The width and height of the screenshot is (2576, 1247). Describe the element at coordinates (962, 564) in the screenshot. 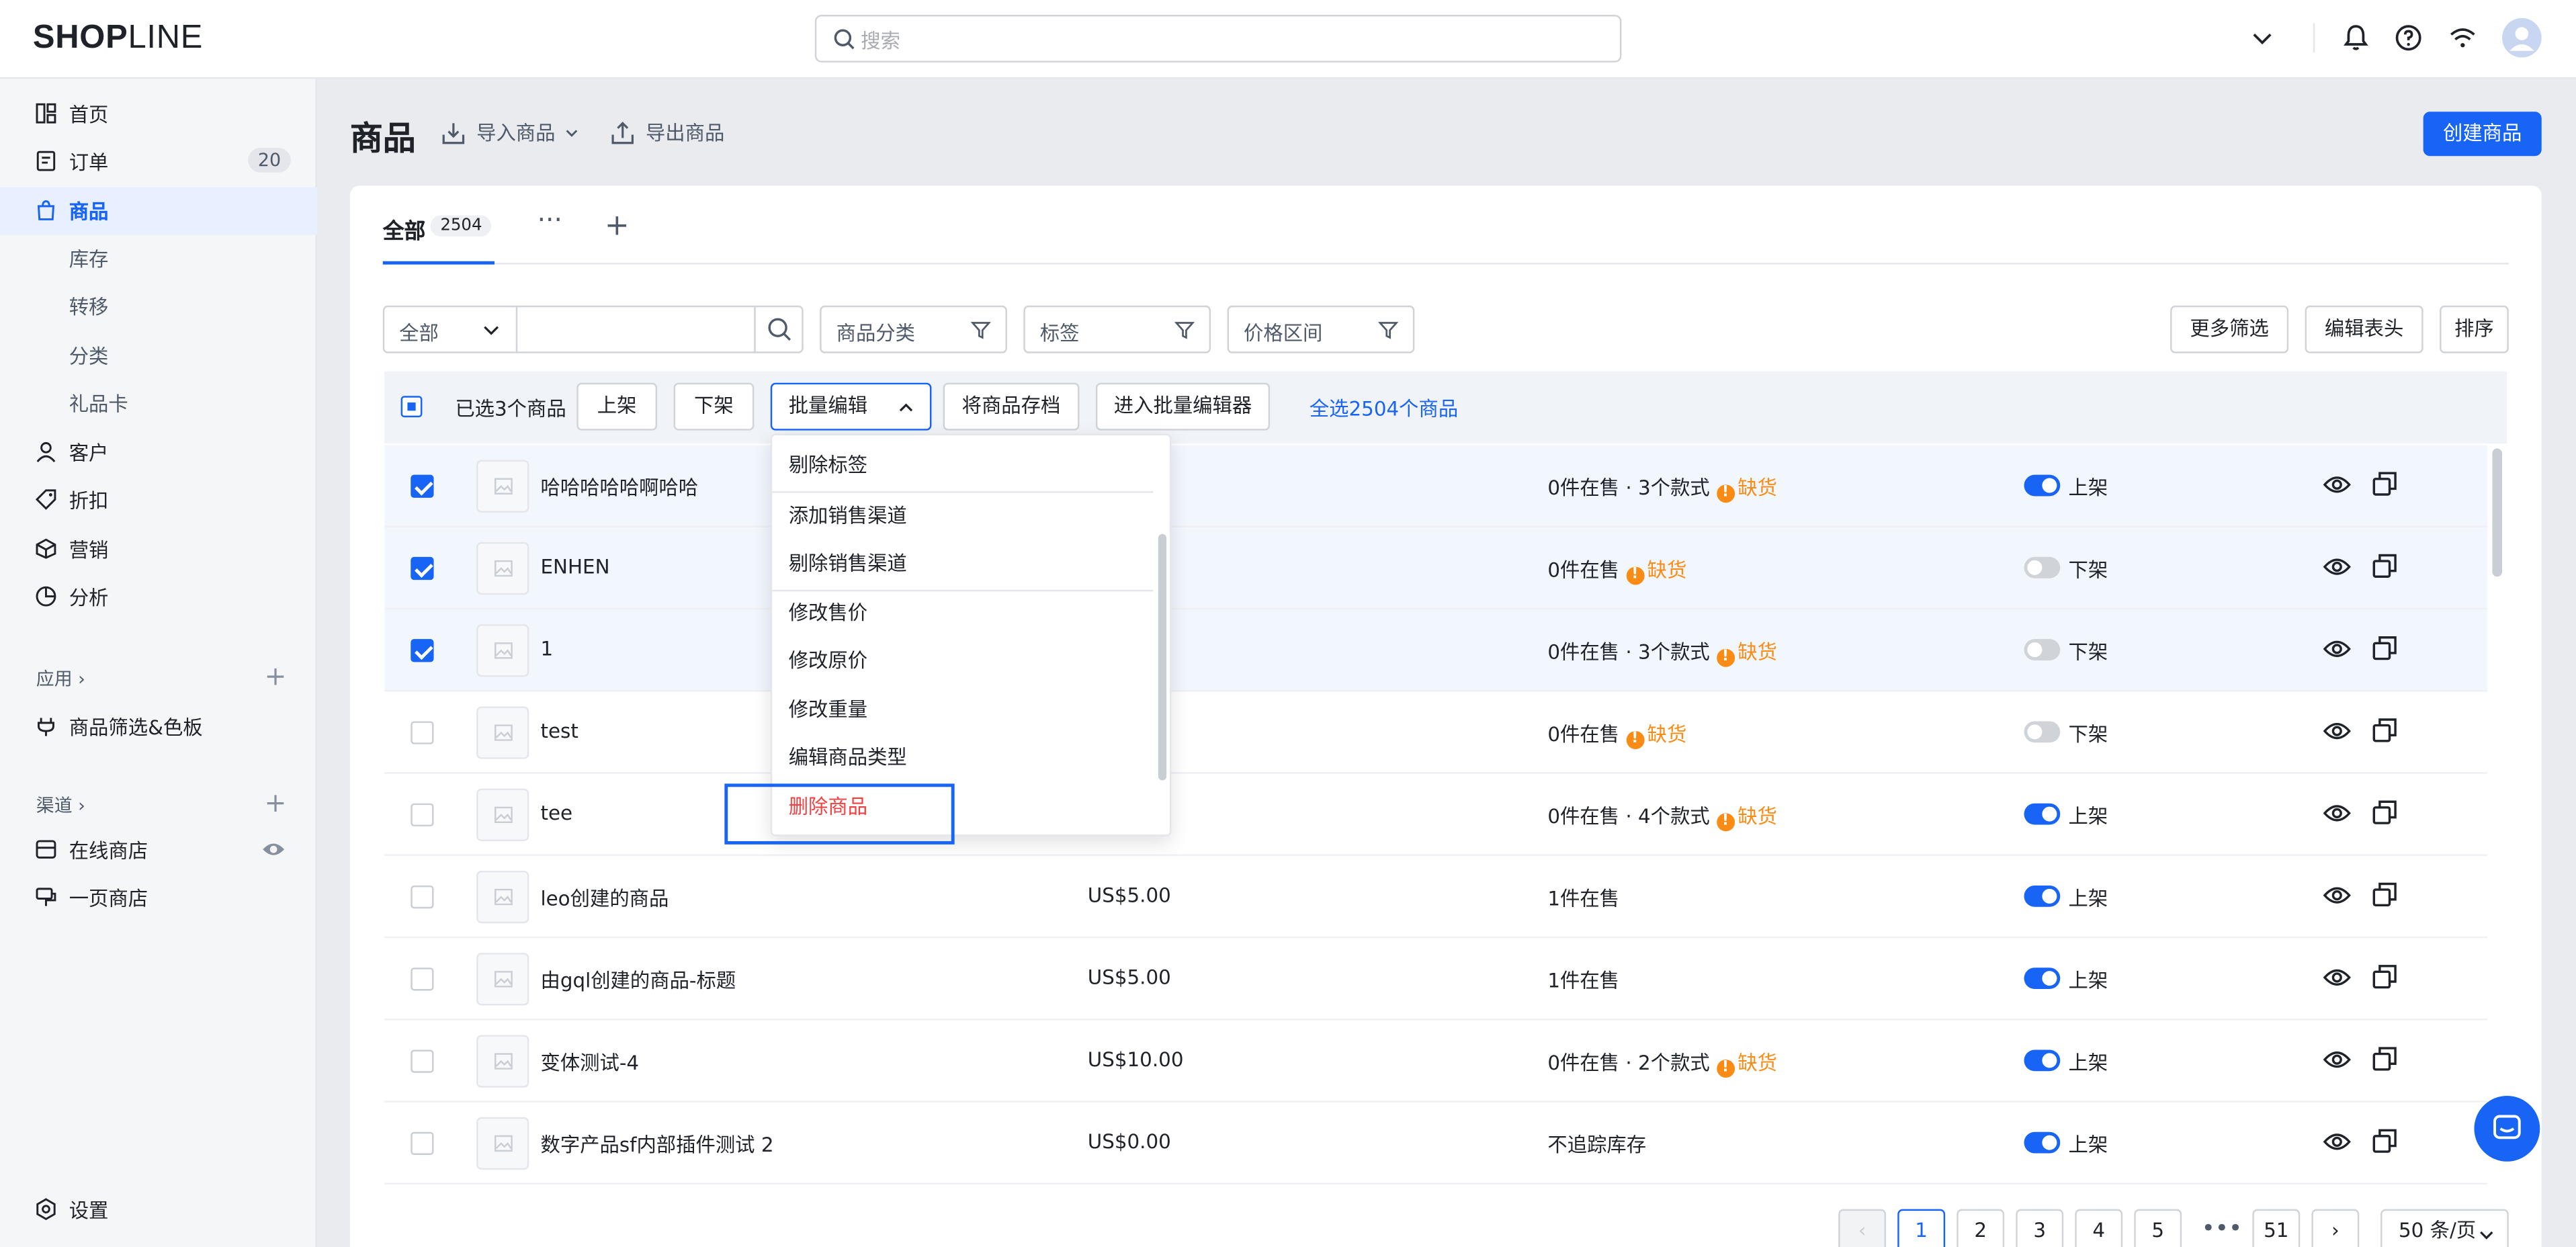

I see `menu-item-remove-channel: 剔除销售渠道` at that location.